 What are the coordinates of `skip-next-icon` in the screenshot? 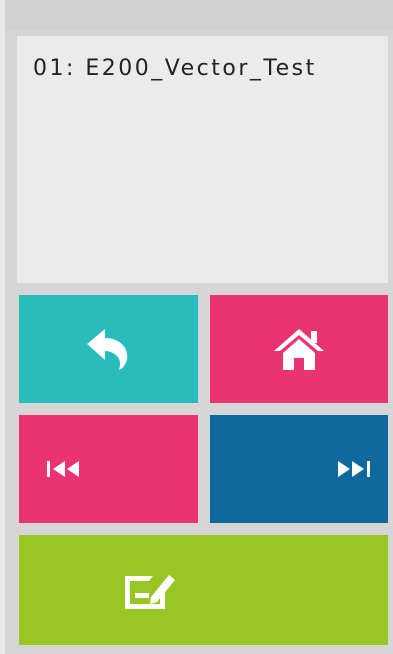 It's located at (354, 469).